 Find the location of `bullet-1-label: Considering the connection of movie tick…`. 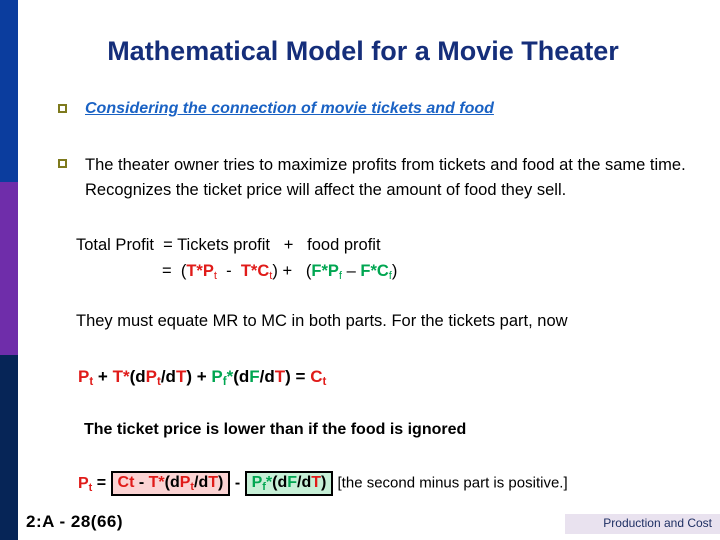

bullet-1-label: Considering the connection of movie tick… is located at coordinates (289, 108).